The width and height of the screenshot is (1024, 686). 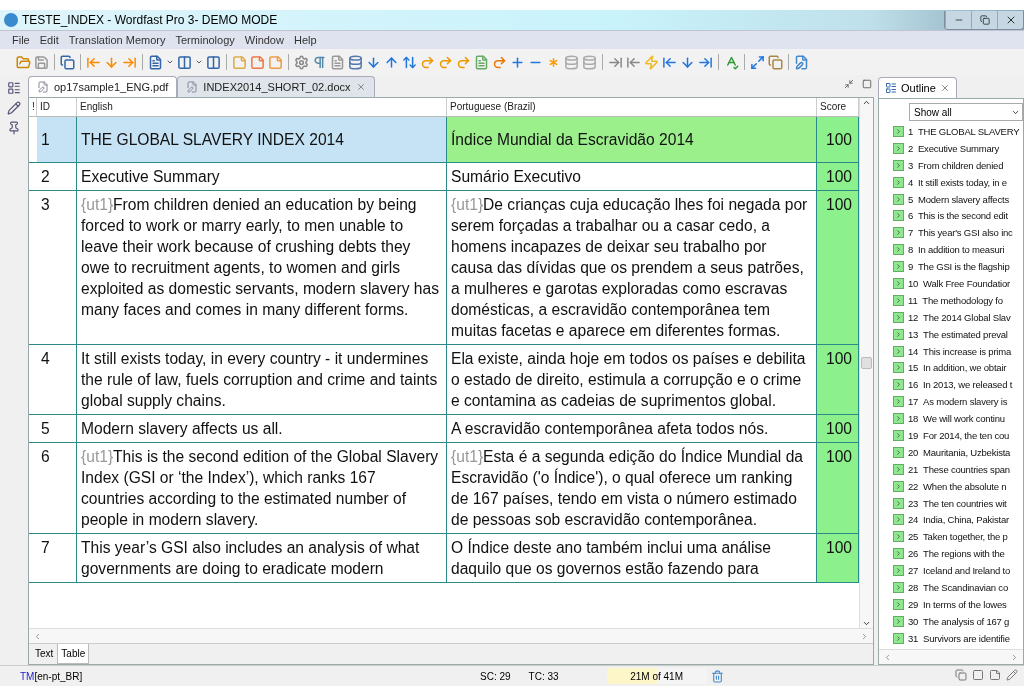 What do you see at coordinates (632, 139) in the screenshot?
I see `target-cell: Índice Mundial da Escravidão 2014` at bounding box center [632, 139].